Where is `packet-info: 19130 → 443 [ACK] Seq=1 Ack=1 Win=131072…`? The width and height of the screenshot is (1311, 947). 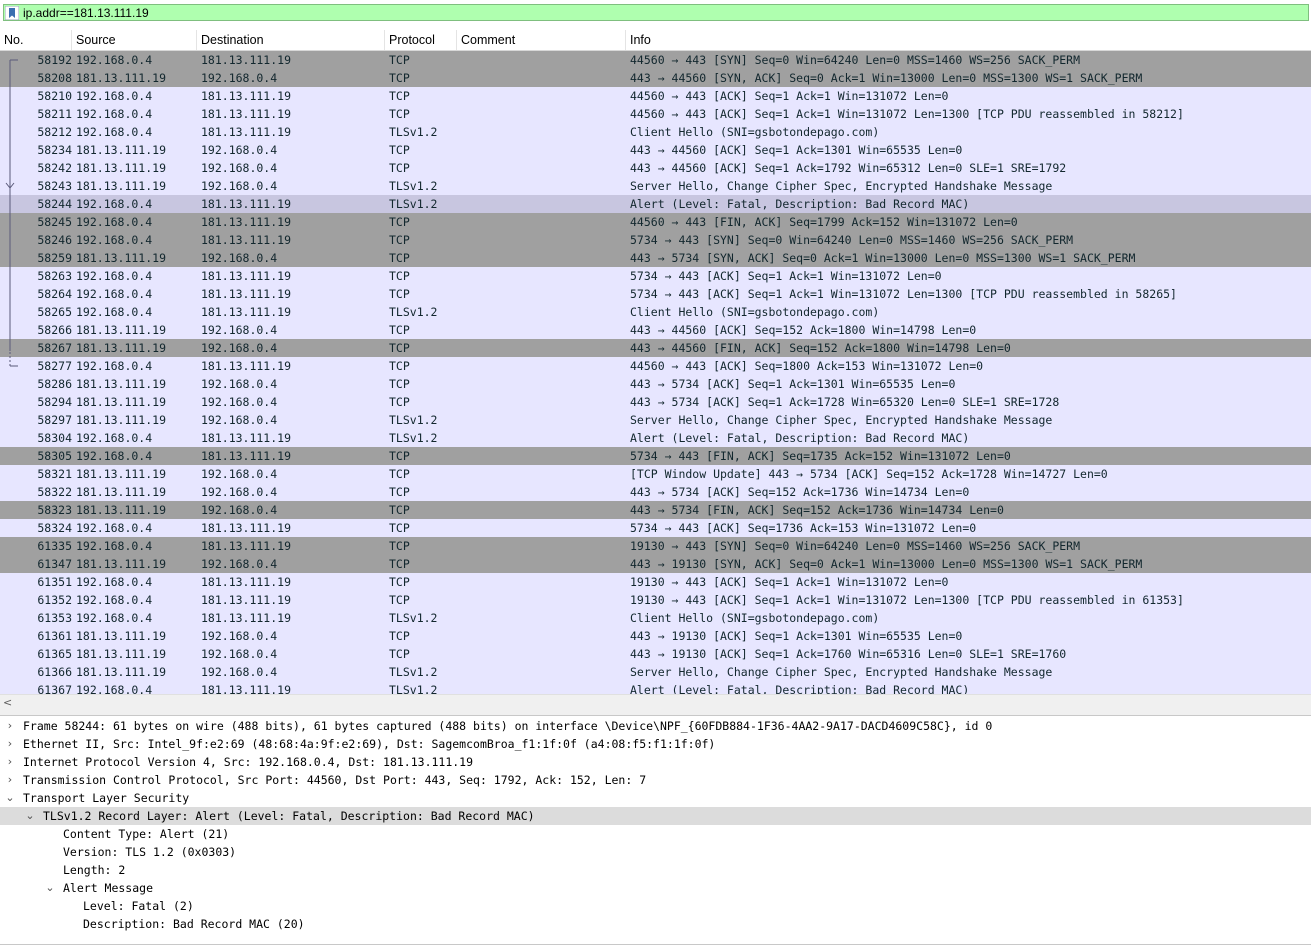 packet-info: 19130 → 443 [ACK] Seq=1 Ack=1 Win=131072… is located at coordinates (907, 600).